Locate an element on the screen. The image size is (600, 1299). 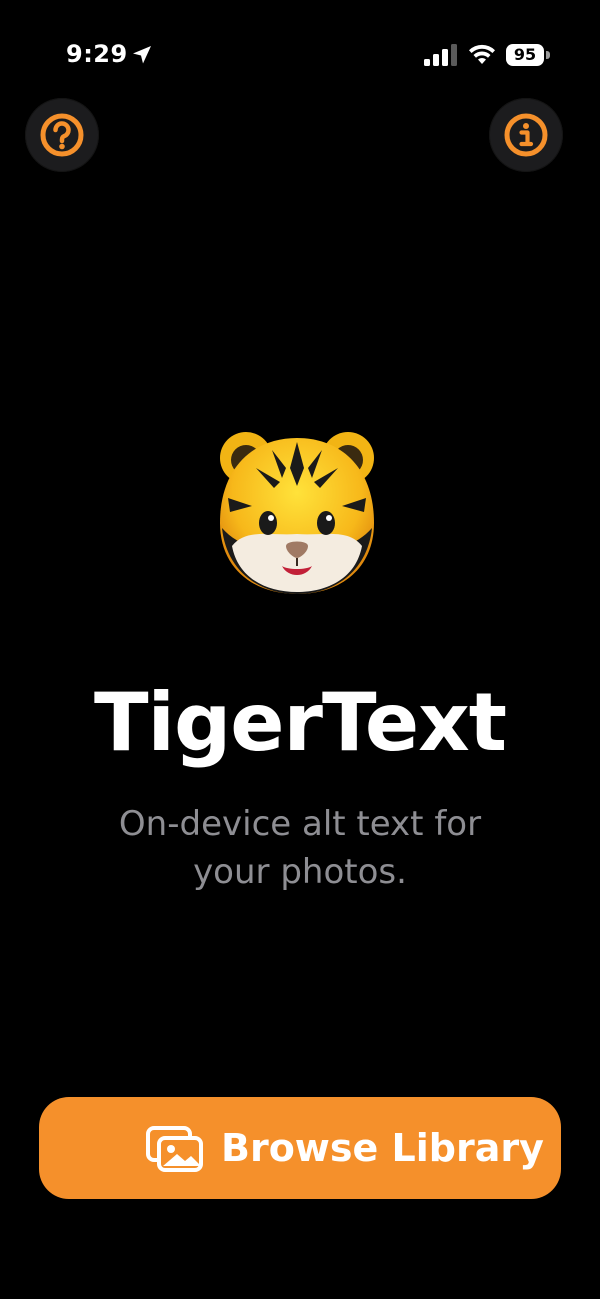
photo-stack-icon is located at coordinates (174, 1149).